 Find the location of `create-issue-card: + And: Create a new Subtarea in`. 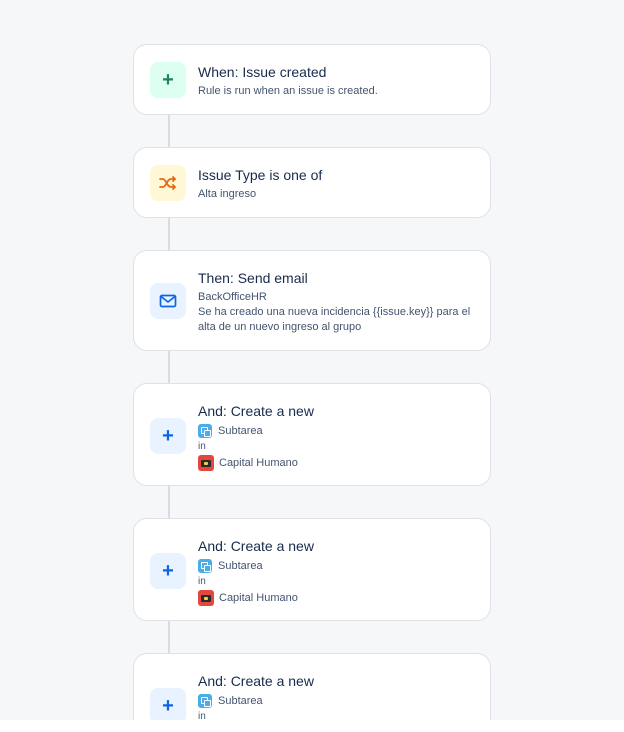

create-issue-card: + And: Create a new Subtarea in is located at coordinates (312, 686).